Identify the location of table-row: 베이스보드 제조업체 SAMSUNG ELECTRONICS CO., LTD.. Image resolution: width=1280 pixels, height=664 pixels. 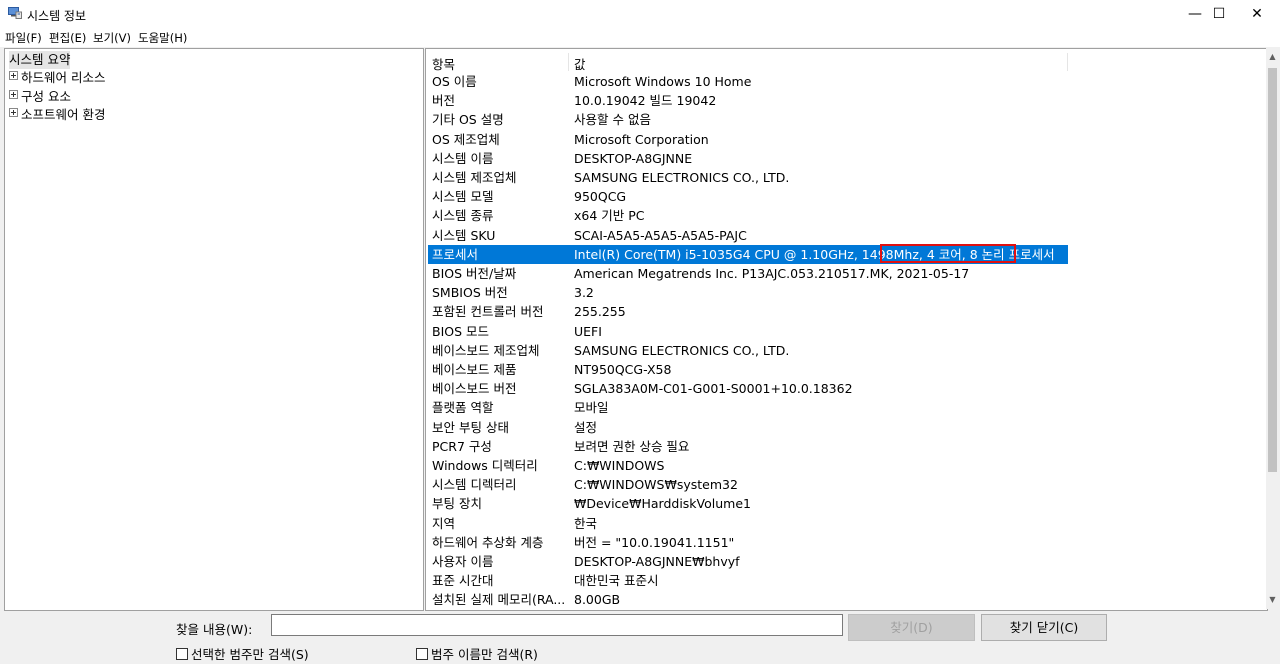
(748, 350).